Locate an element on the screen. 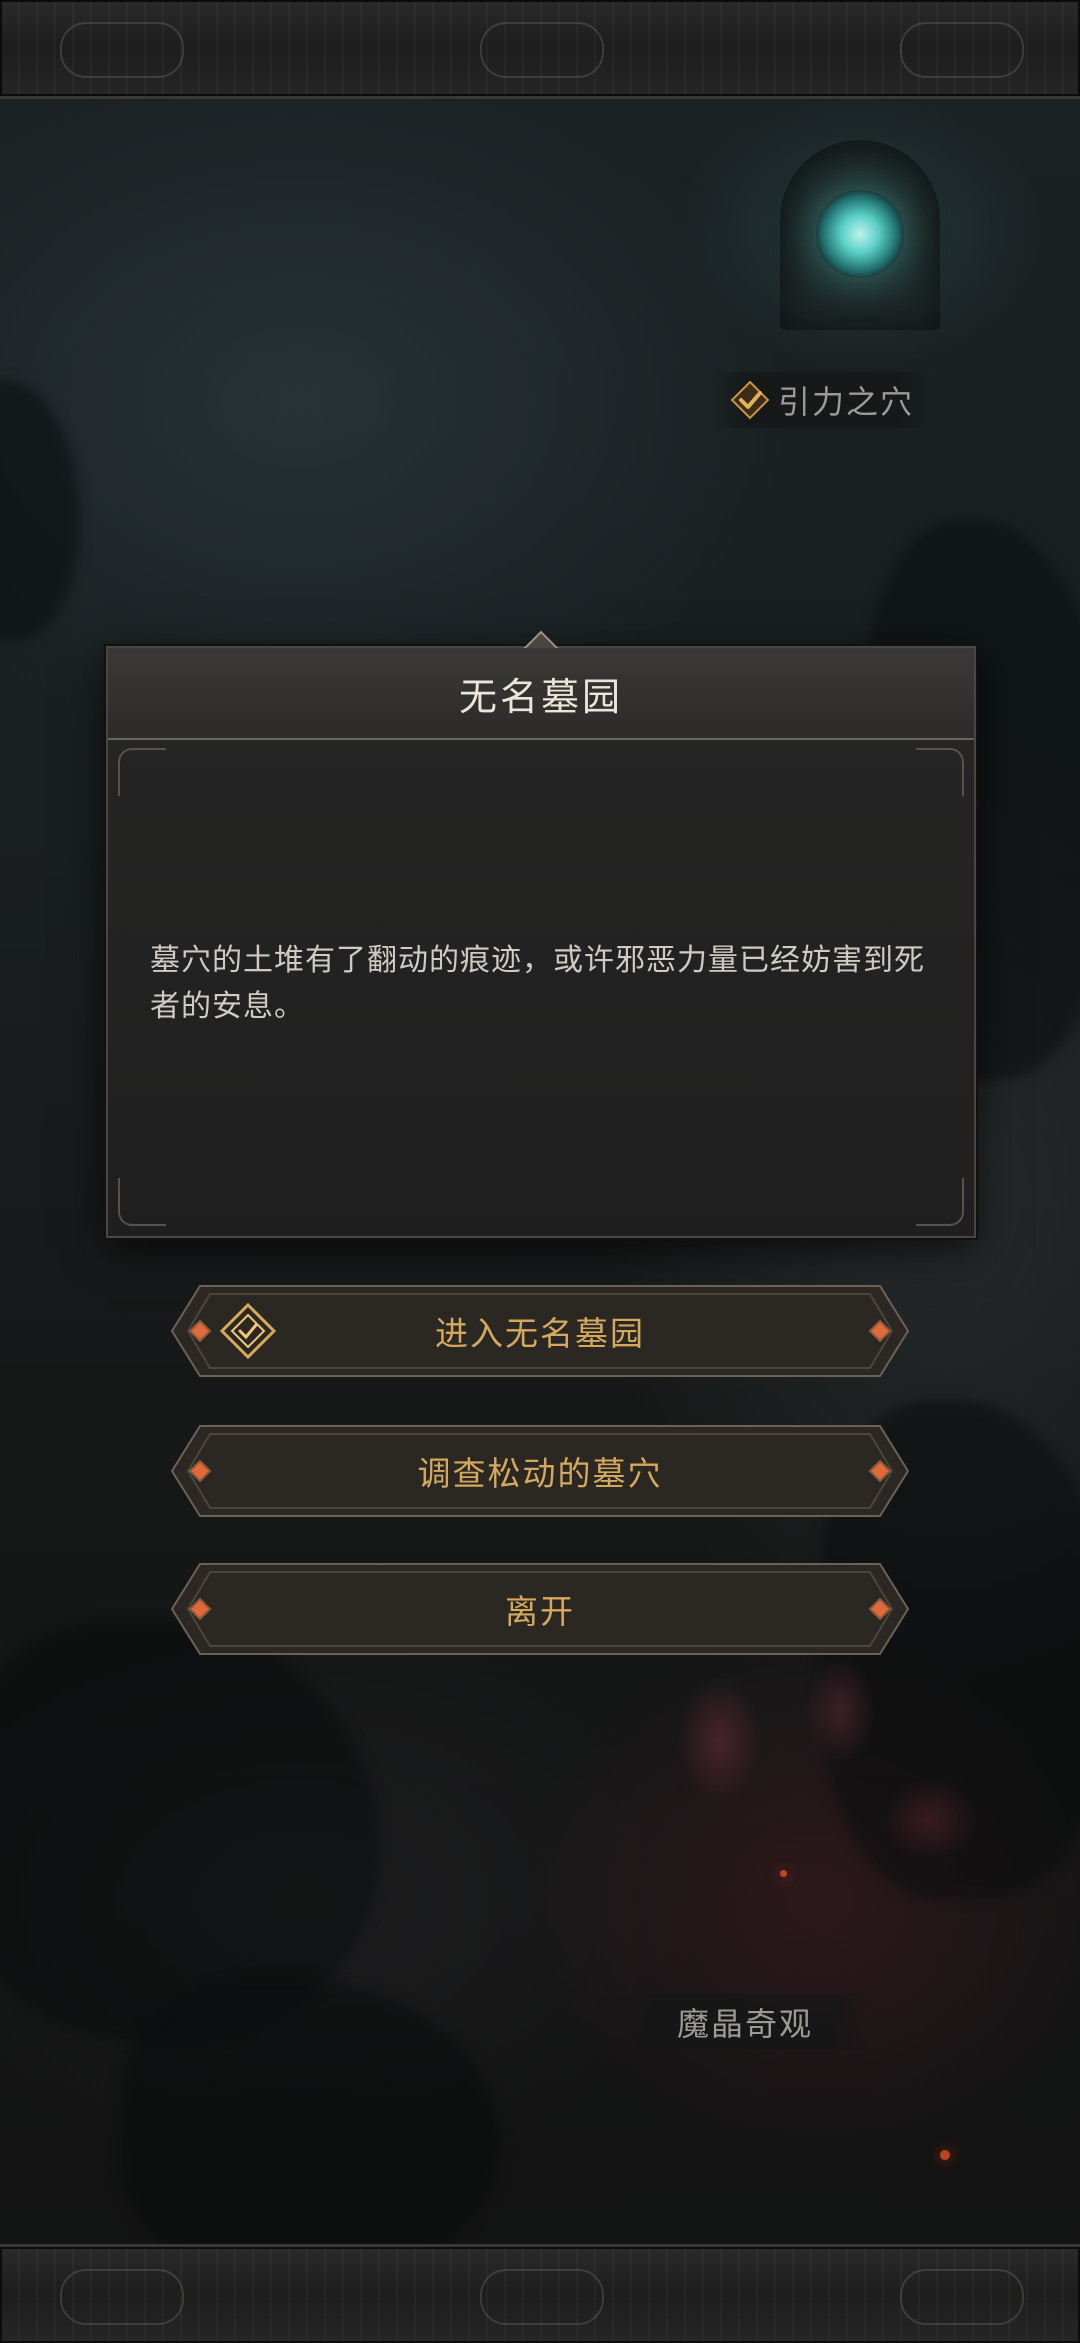  map-node-label: 引力之穴 is located at coordinates (846, 402).